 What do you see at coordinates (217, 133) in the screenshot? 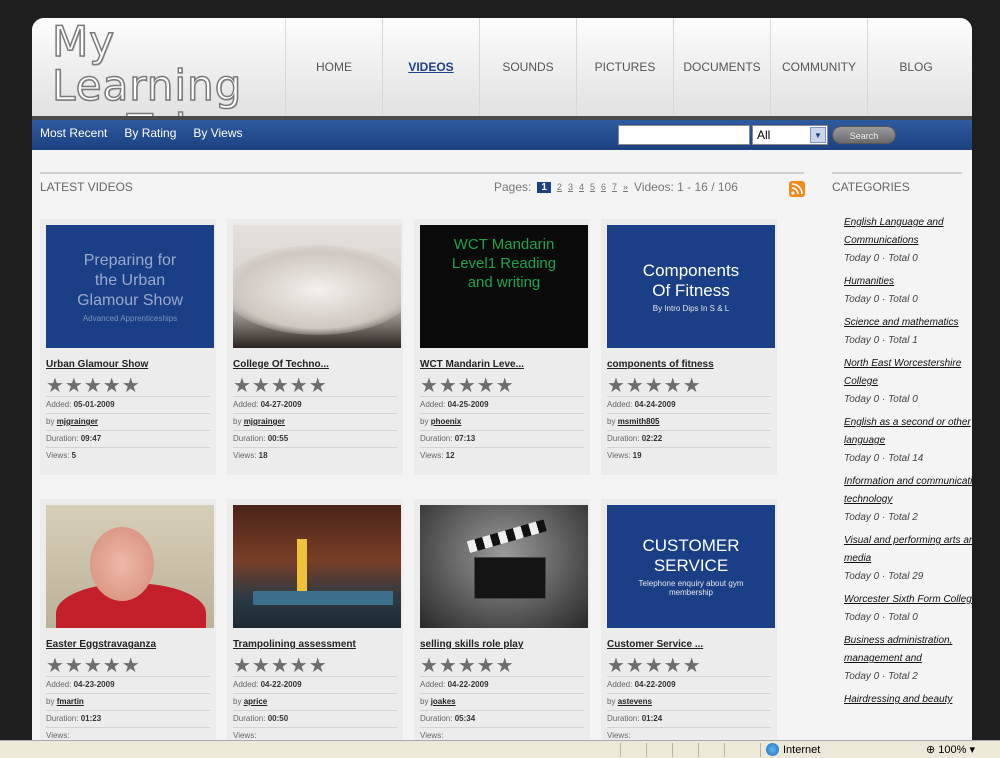
I see `sort-link-by-views: By Views` at bounding box center [217, 133].